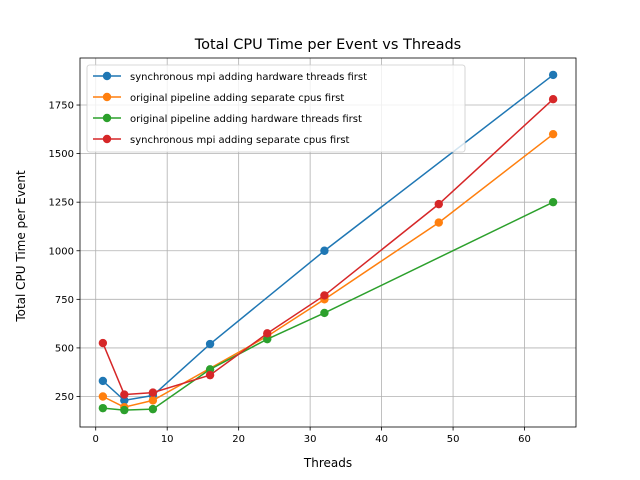 This screenshot has width=640, height=480. What do you see at coordinates (96, 439) in the screenshot?
I see `x-tick-label: 0` at bounding box center [96, 439].